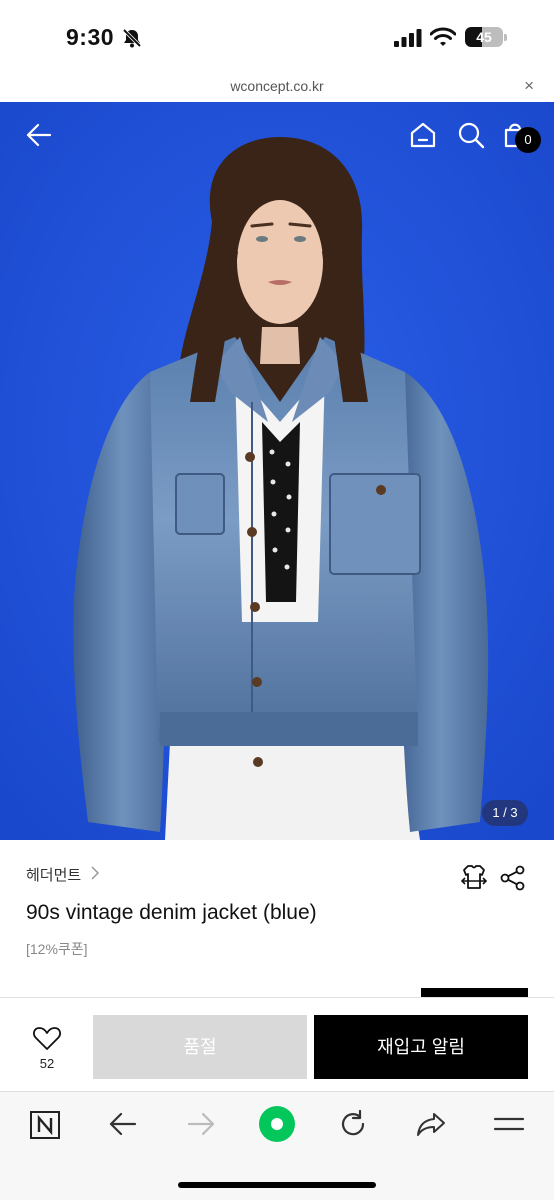 Image resolution: width=554 pixels, height=1200 pixels. What do you see at coordinates (123, 1124) in the screenshot?
I see `back-icon` at bounding box center [123, 1124].